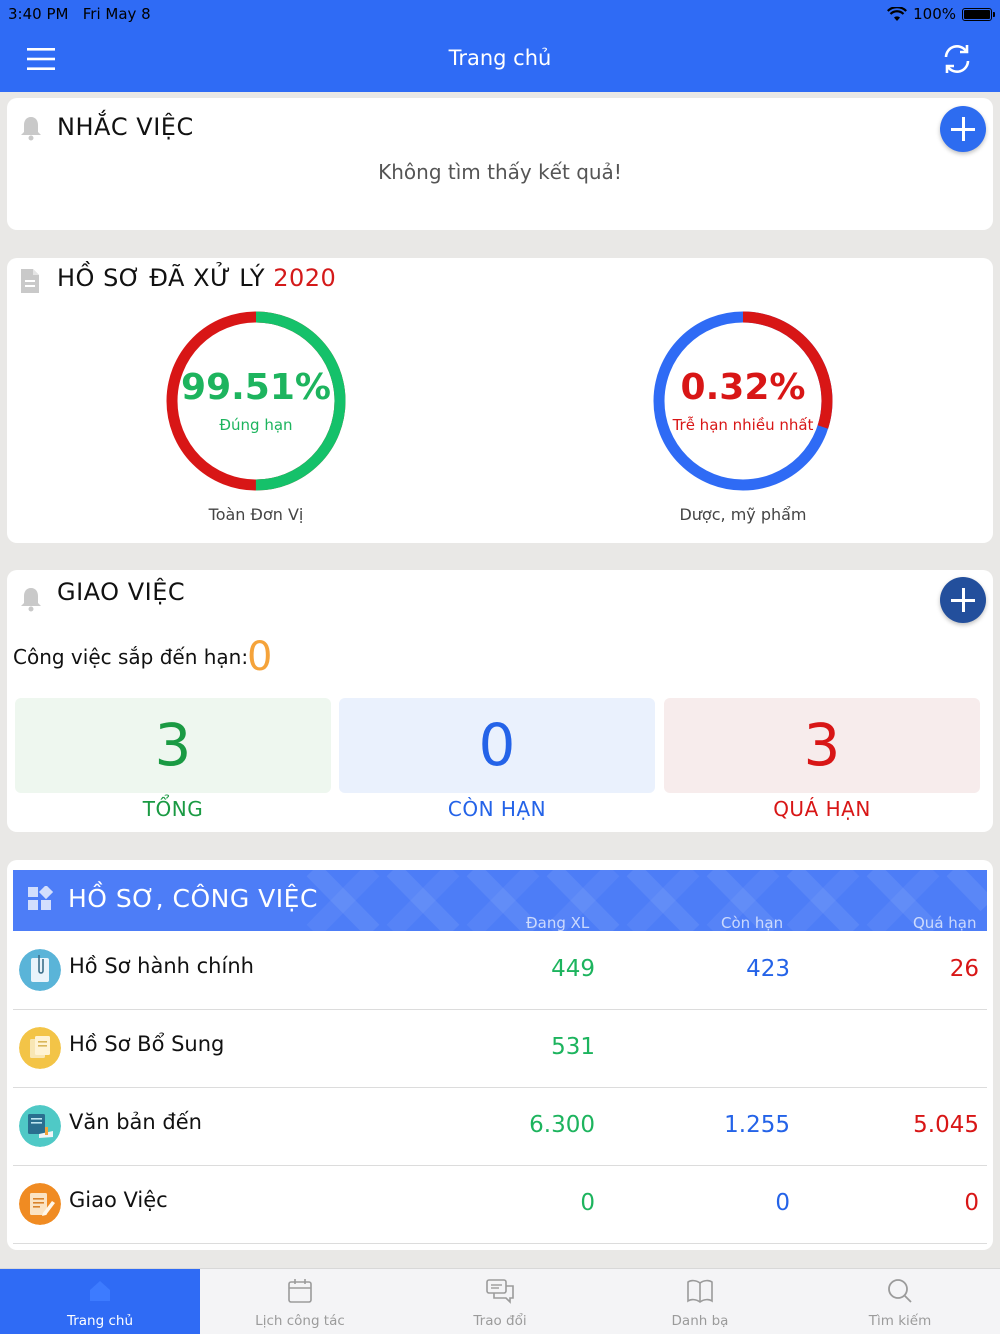 This screenshot has height=1334, width=1000. Describe the element at coordinates (118, 1200) in the screenshot. I see `row-name: Giao Việc` at that location.